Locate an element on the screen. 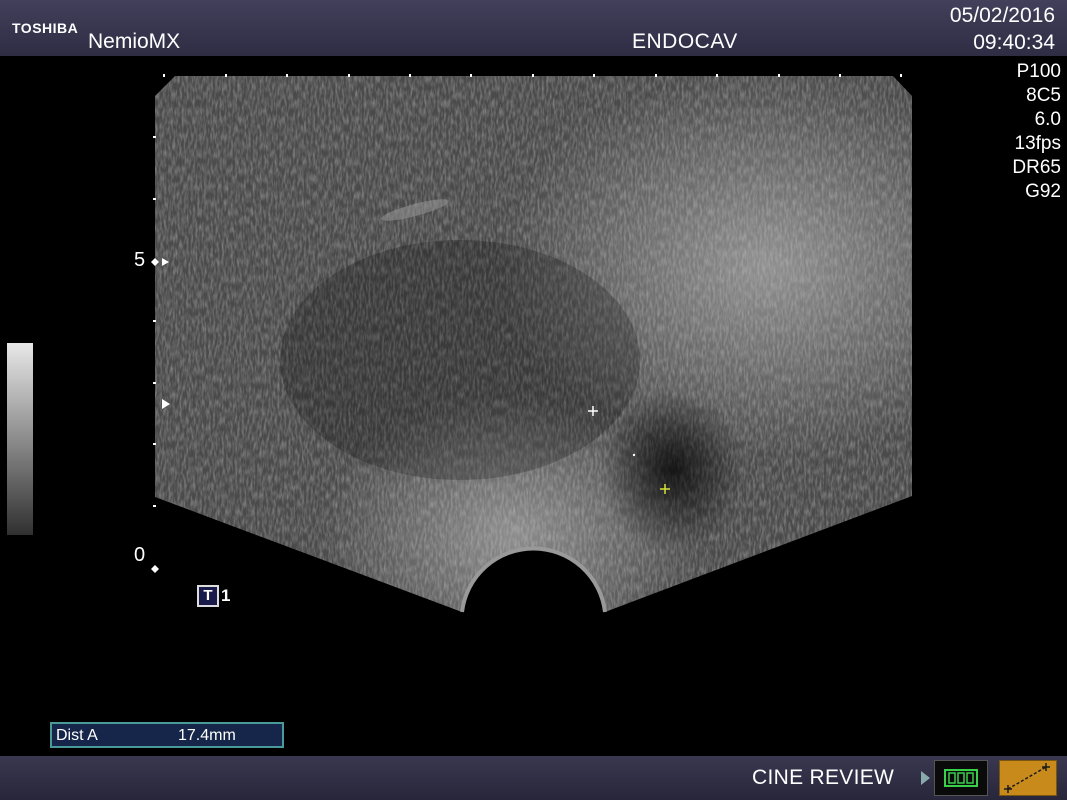 This screenshot has height=800, width=1067. depth-label-5: 5 is located at coordinates (140, 260).